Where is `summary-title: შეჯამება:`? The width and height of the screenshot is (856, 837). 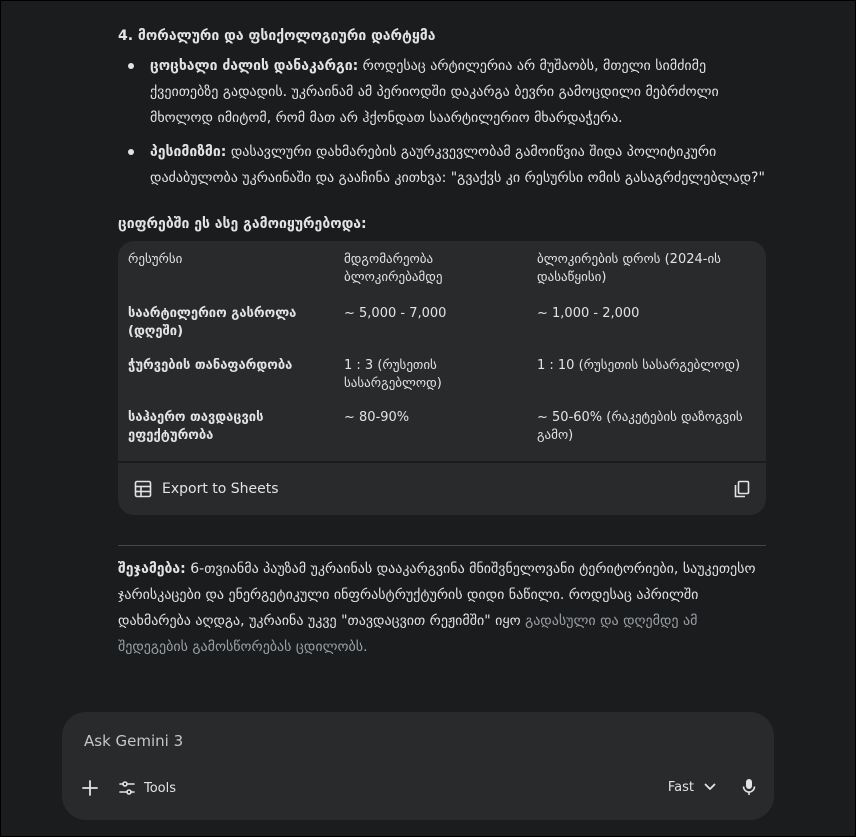 summary-title: შეჯამება: is located at coordinates (152, 569).